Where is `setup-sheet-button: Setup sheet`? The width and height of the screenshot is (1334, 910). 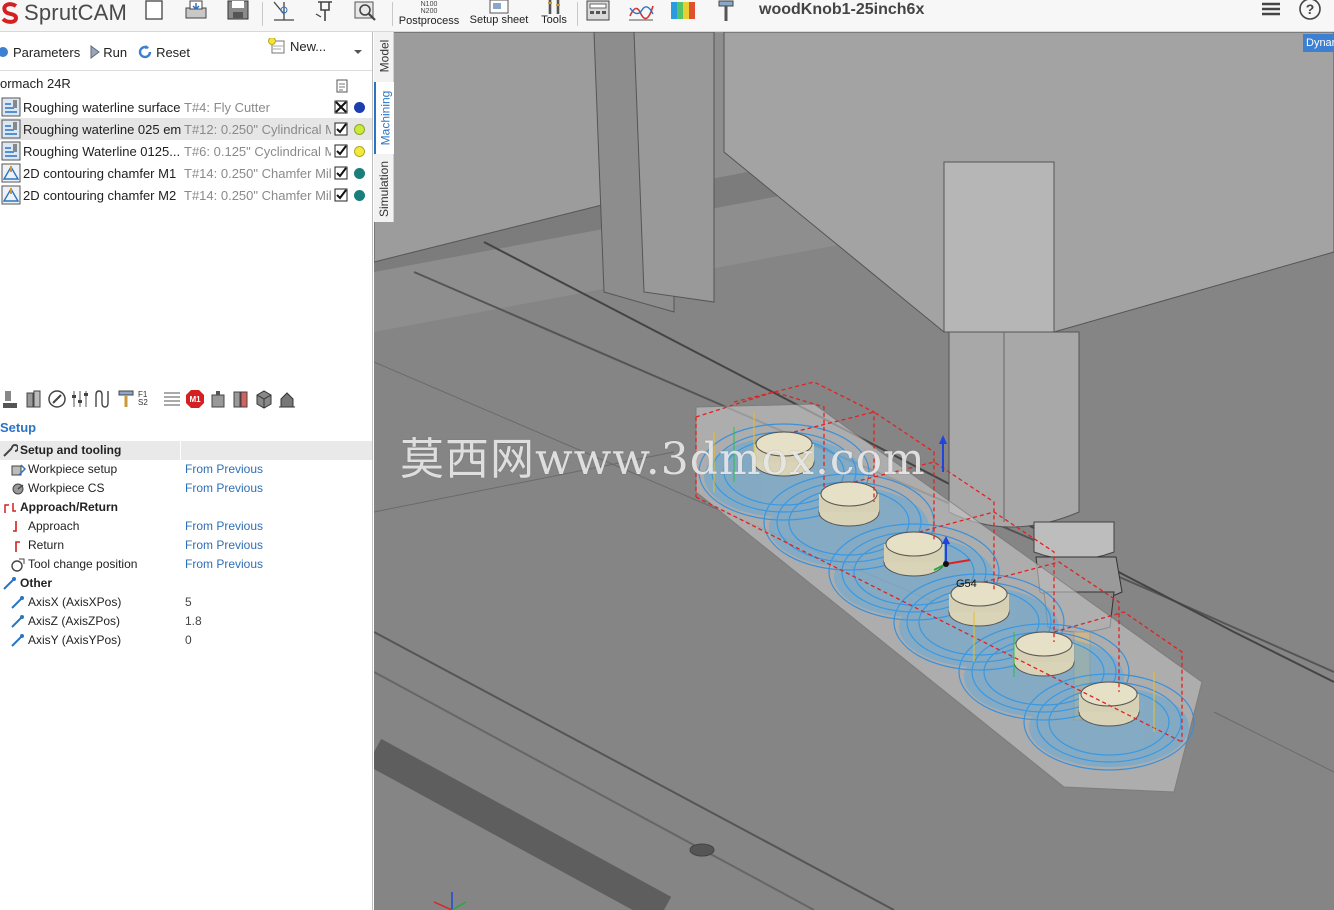 setup-sheet-button: Setup sheet is located at coordinates (499, 13).